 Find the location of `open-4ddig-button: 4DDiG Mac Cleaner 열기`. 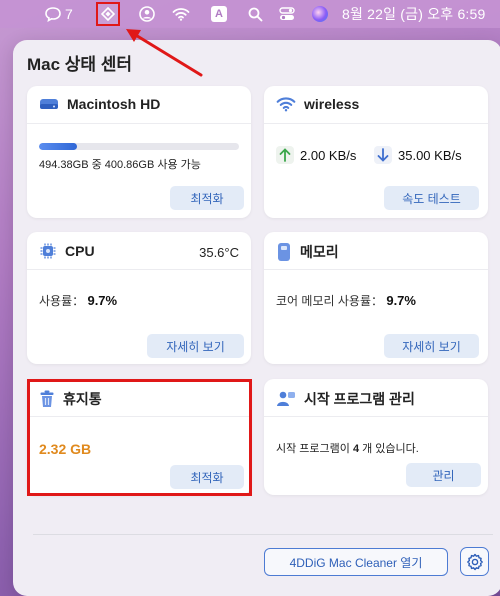

open-4ddig-button: 4DDiG Mac Cleaner 열기 is located at coordinates (356, 562).